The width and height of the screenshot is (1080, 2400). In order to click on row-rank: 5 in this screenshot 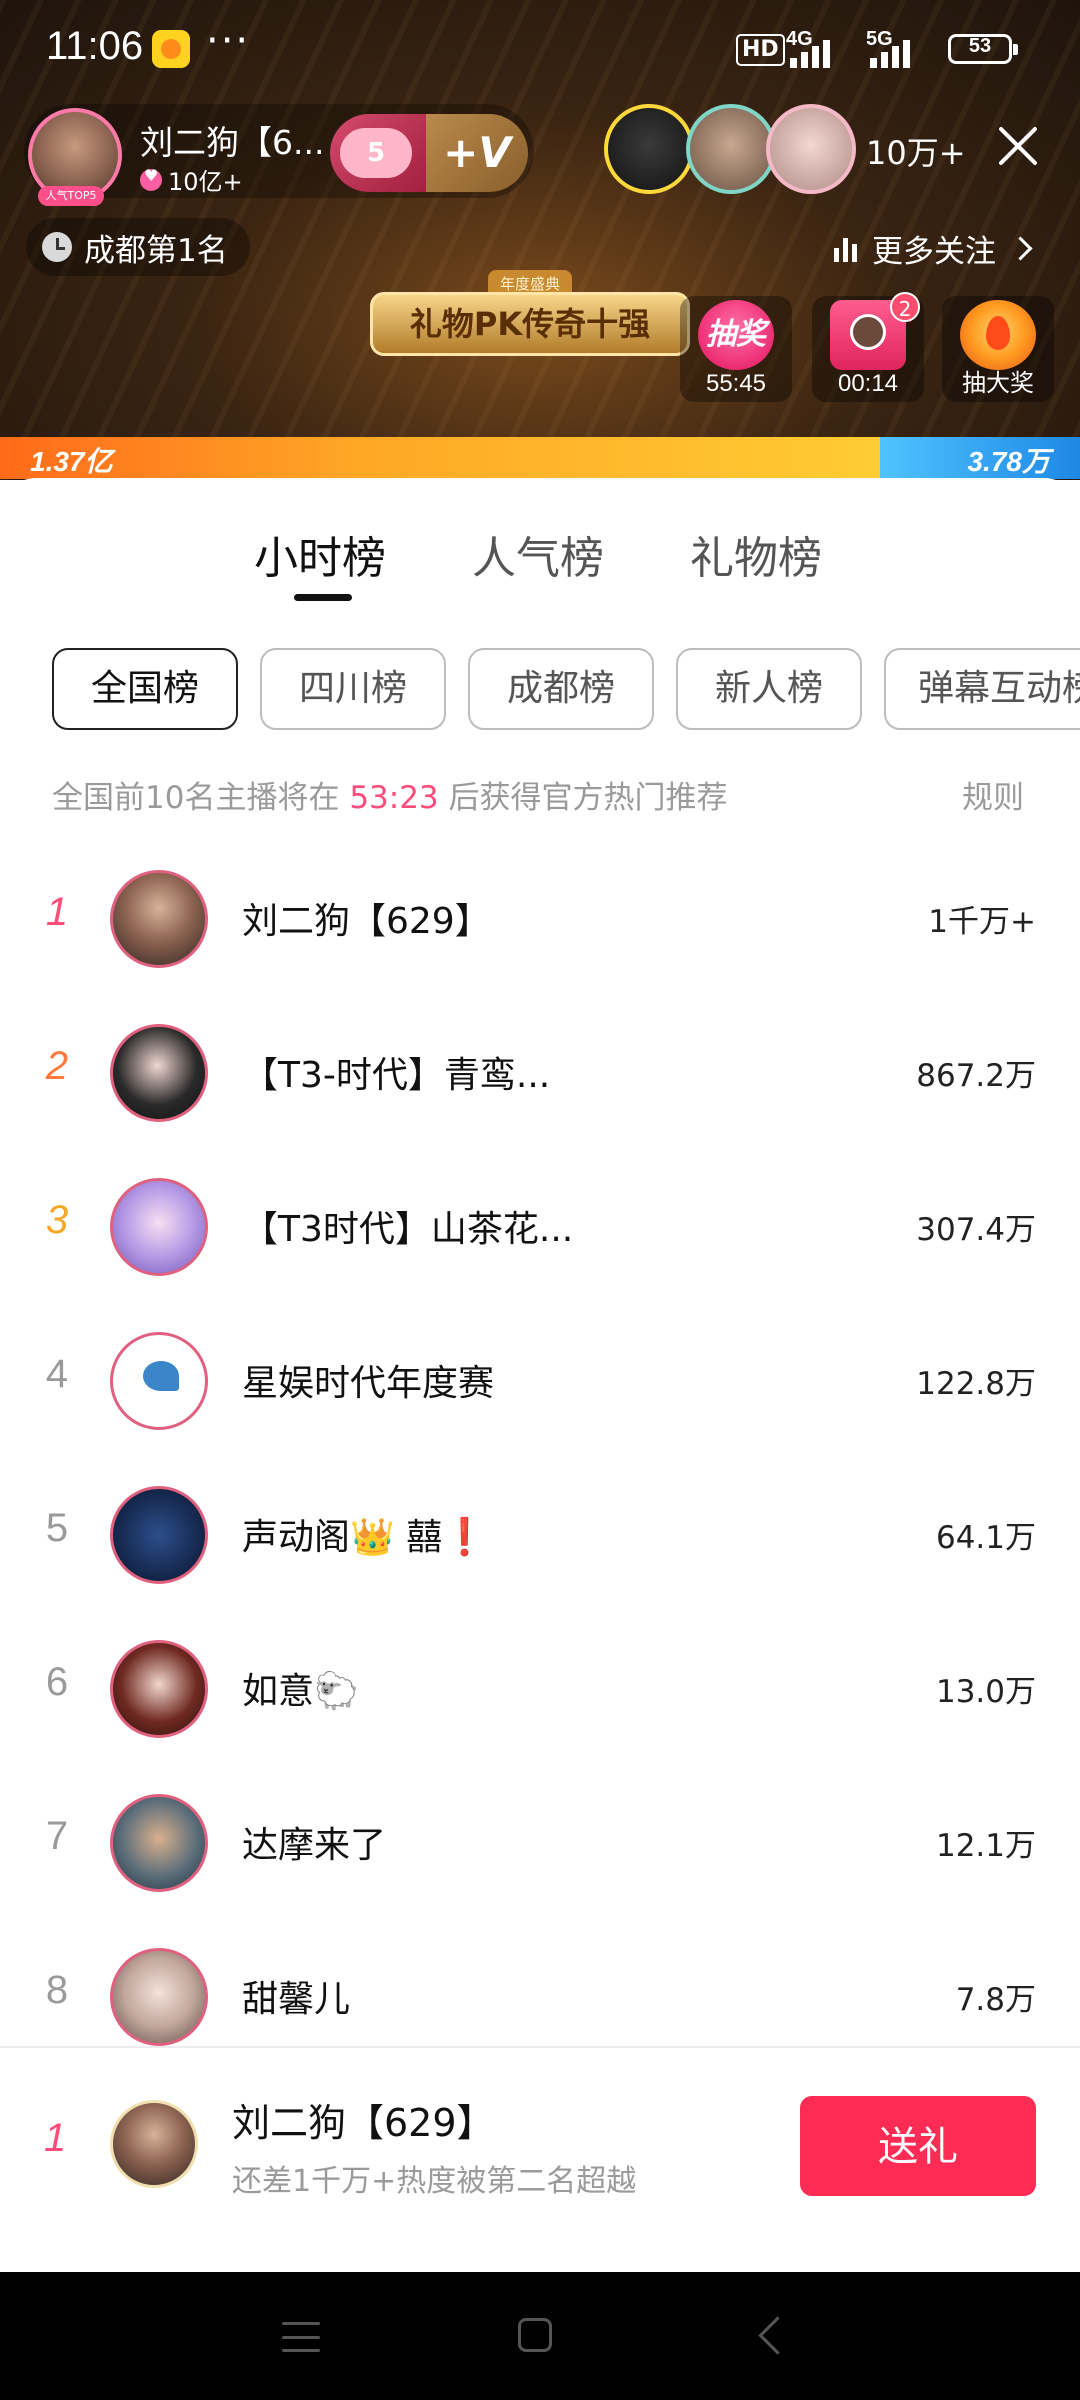, I will do `click(57, 1528)`.